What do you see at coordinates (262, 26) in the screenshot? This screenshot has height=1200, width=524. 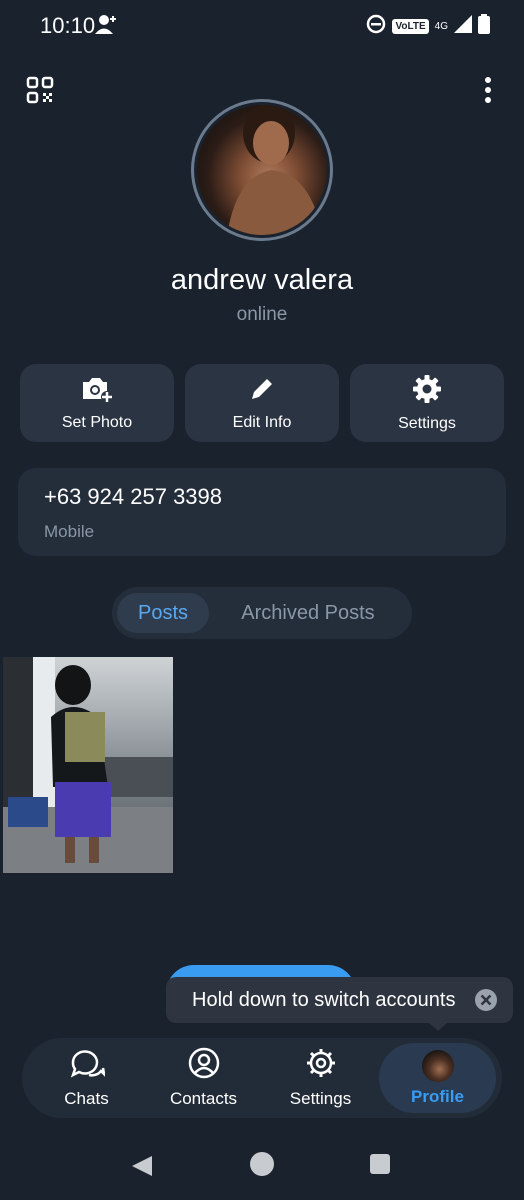 I see `status-bar: 10:10 VoLTE 4G` at bounding box center [262, 26].